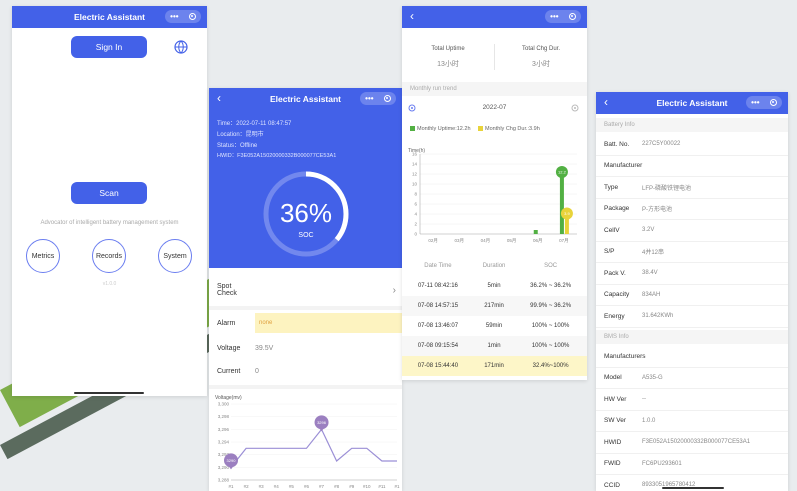  What do you see at coordinates (247, 486) in the screenshot?
I see `x-tick-label: #2` at bounding box center [247, 486].